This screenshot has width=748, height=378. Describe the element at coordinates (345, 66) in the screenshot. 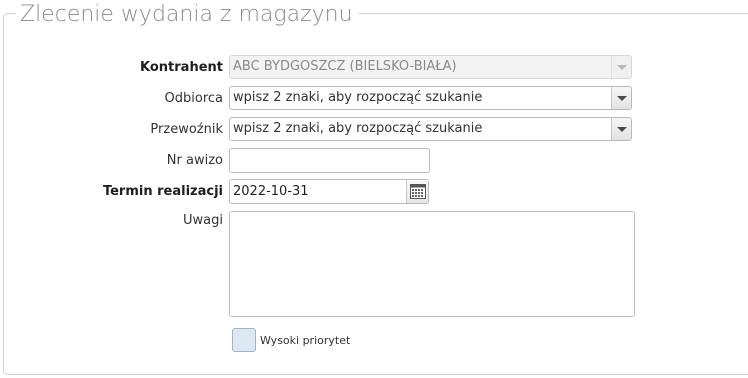

I see `contractor-value: ABC BYDGOSZCZ (BIELSKO-BIAŁA)` at that location.